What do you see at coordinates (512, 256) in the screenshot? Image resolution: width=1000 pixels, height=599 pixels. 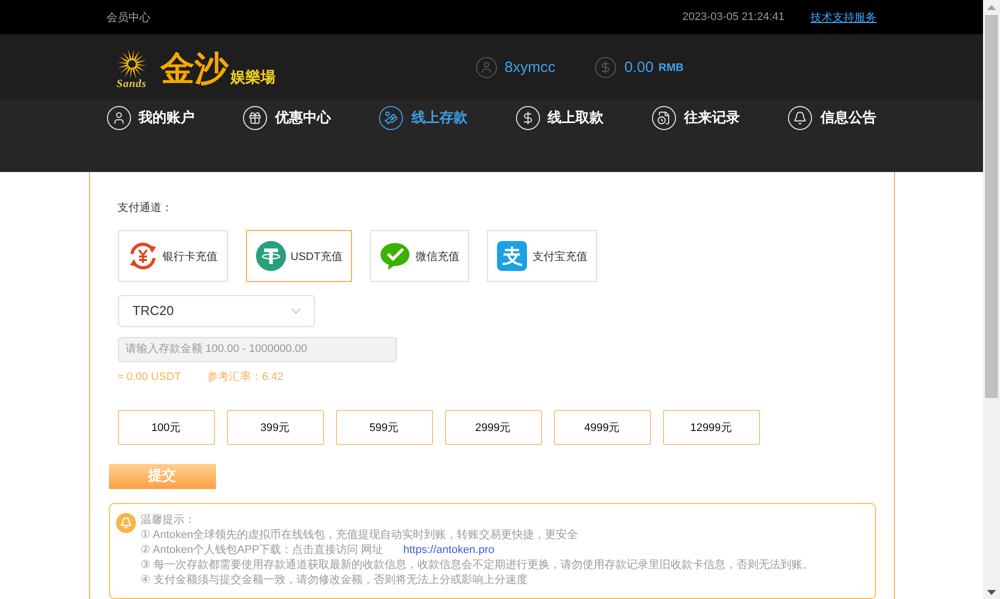 I see `pay-logo-icon` at bounding box center [512, 256].